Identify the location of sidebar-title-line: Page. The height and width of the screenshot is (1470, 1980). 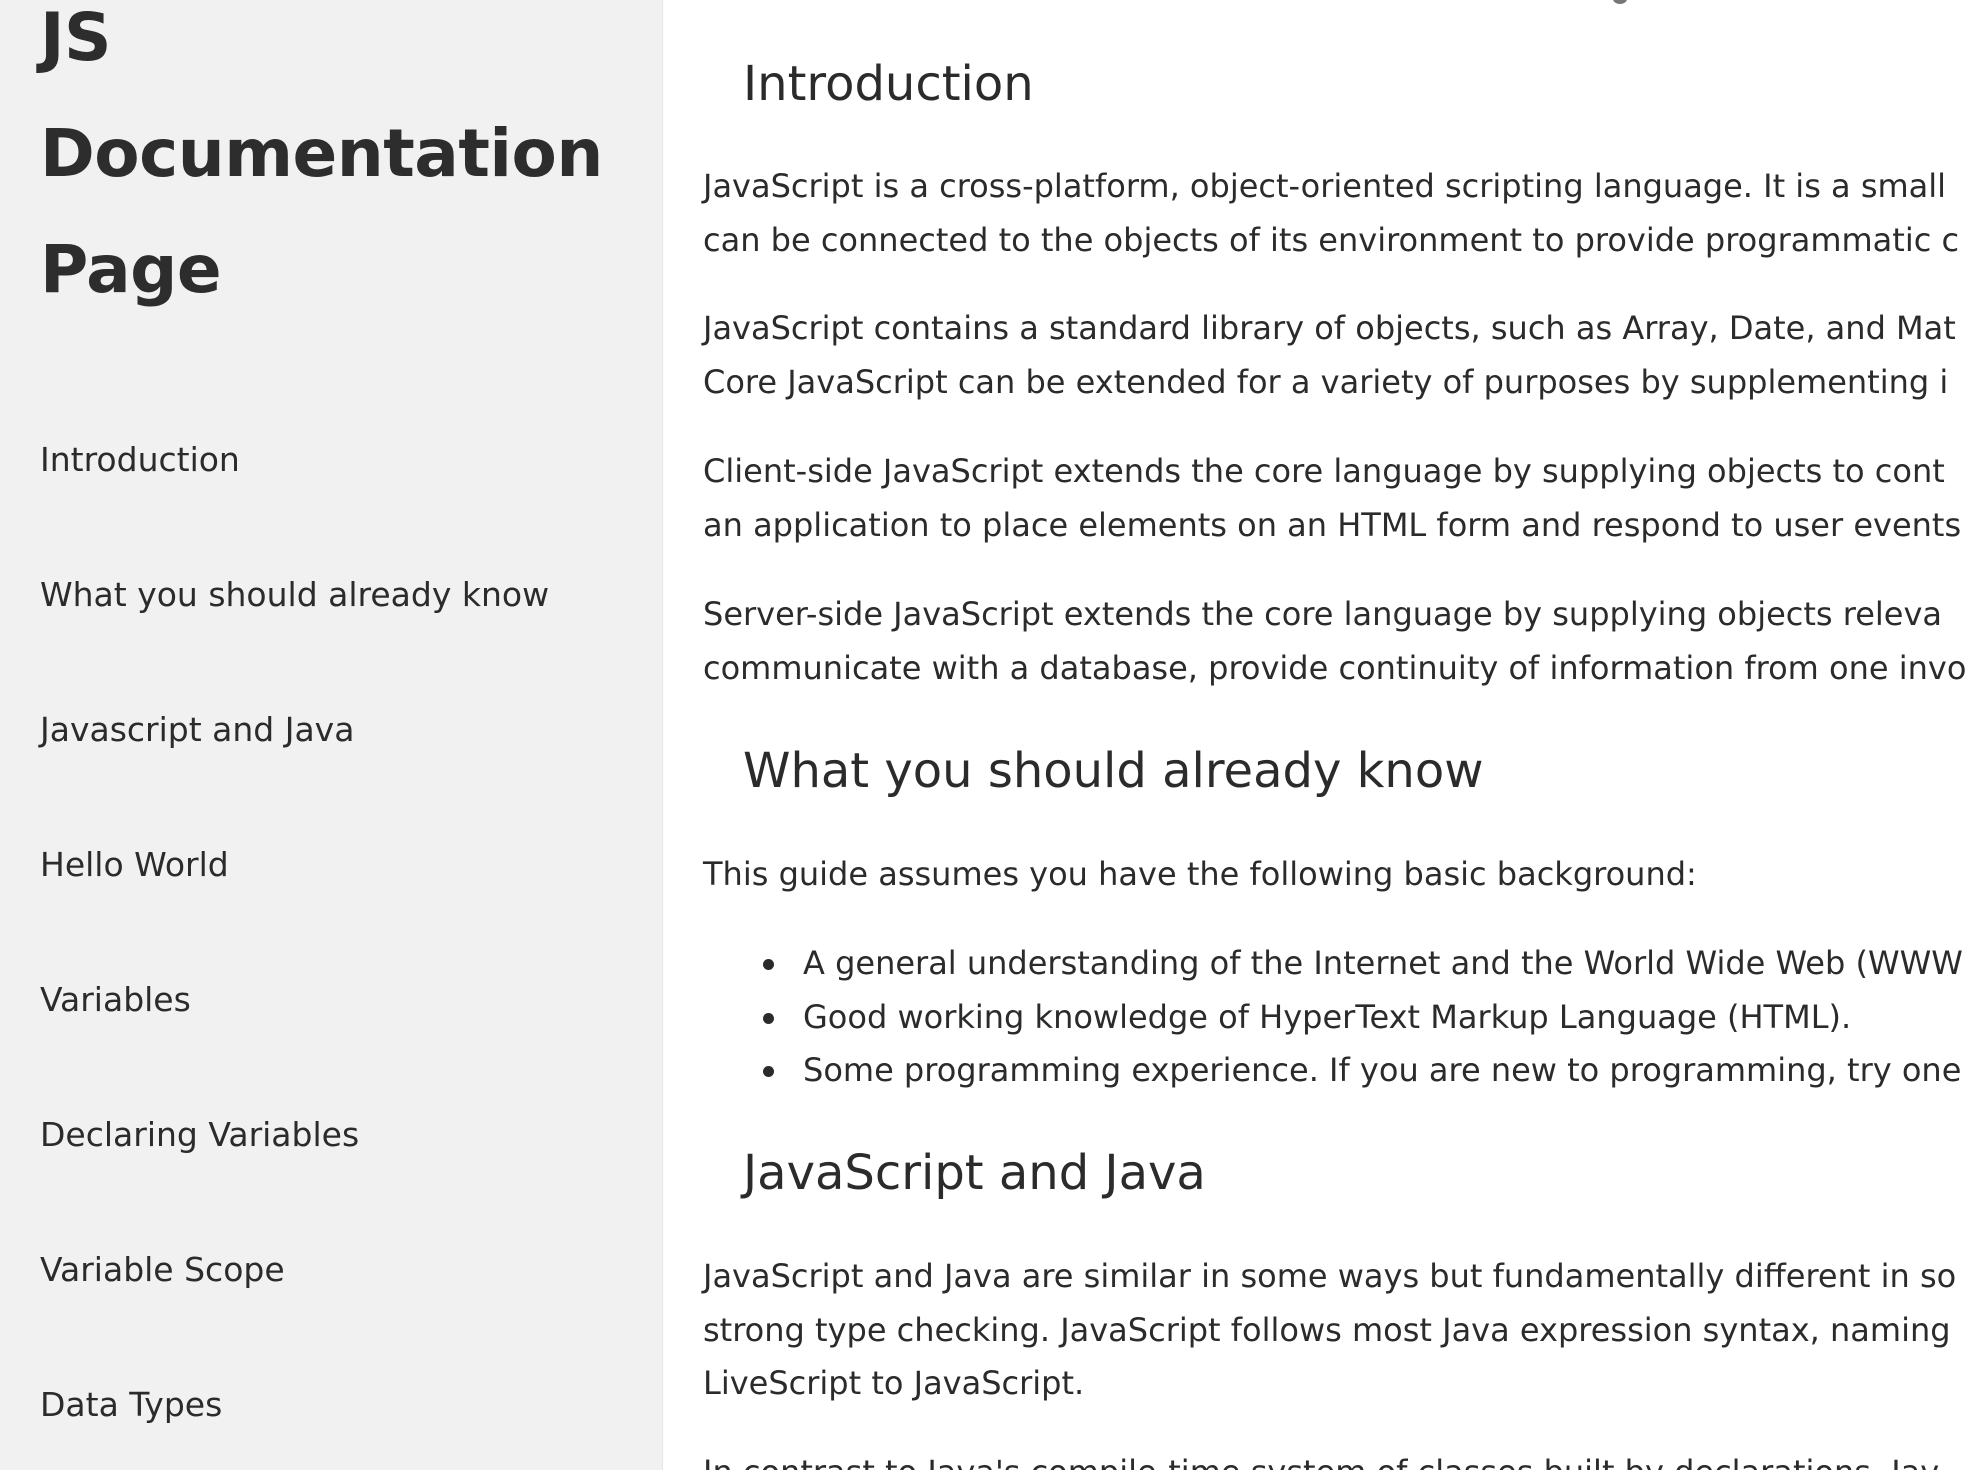
(131, 269).